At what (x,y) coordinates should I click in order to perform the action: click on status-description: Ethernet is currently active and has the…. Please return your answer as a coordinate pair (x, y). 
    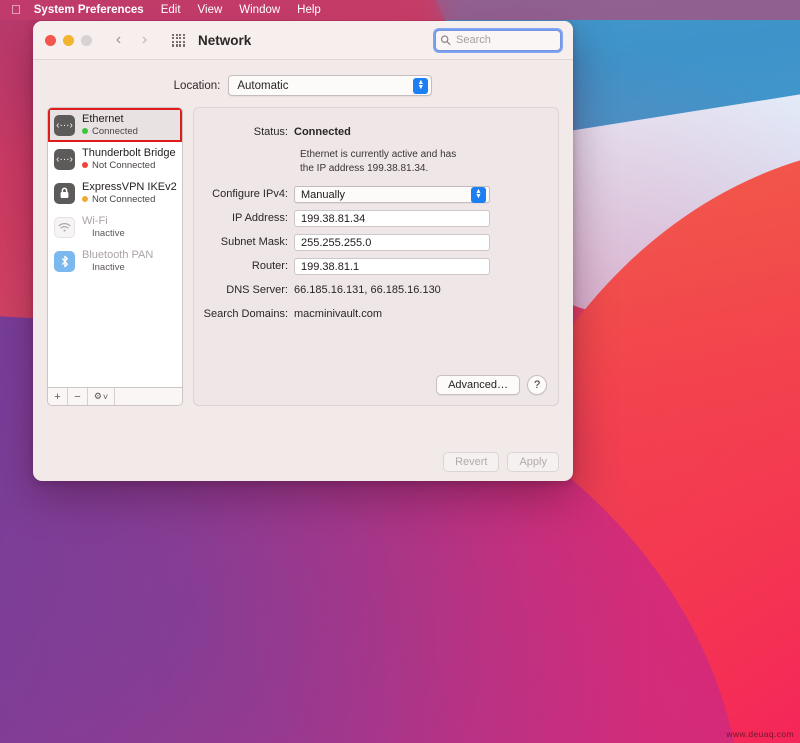
    Looking at the image, I should click on (378, 161).